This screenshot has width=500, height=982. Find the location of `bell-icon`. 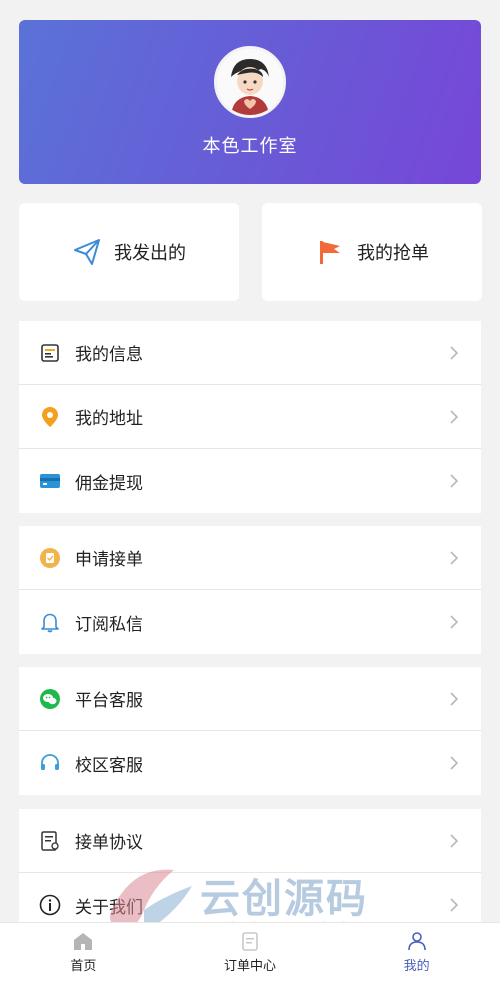

bell-icon is located at coordinates (50, 622).